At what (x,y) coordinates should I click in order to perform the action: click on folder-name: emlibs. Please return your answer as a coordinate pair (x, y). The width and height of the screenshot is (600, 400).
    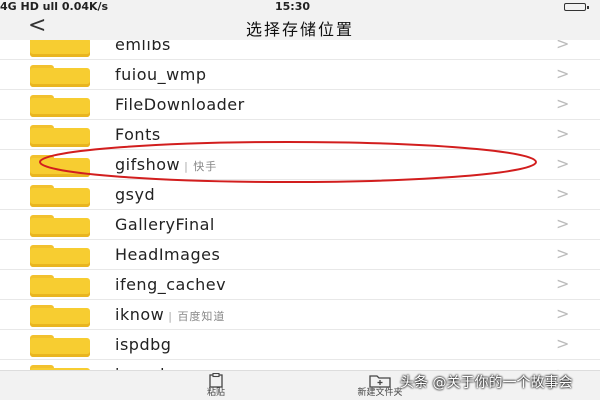
    Looking at the image, I should click on (143, 48).